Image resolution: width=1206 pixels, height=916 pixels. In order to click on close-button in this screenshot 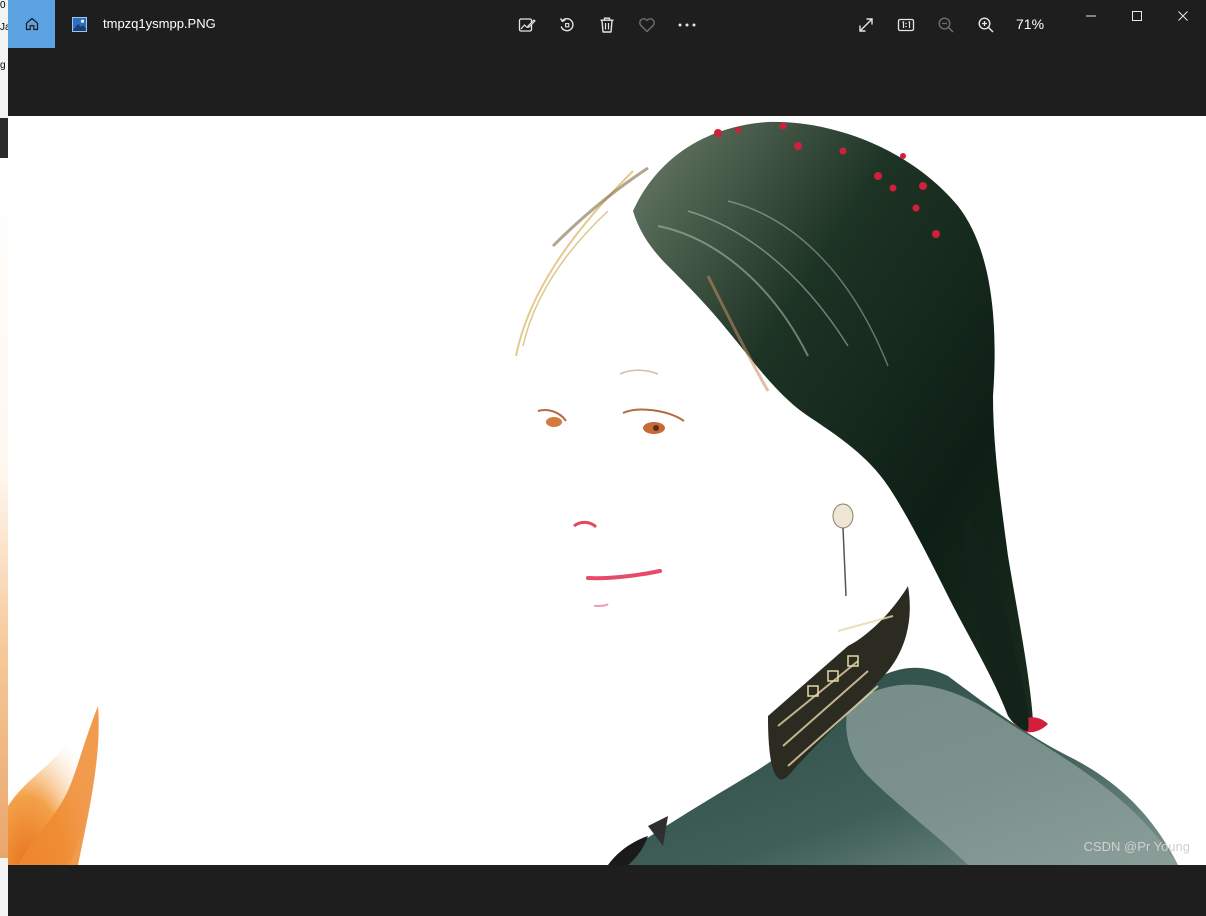, I will do `click(1183, 16)`.